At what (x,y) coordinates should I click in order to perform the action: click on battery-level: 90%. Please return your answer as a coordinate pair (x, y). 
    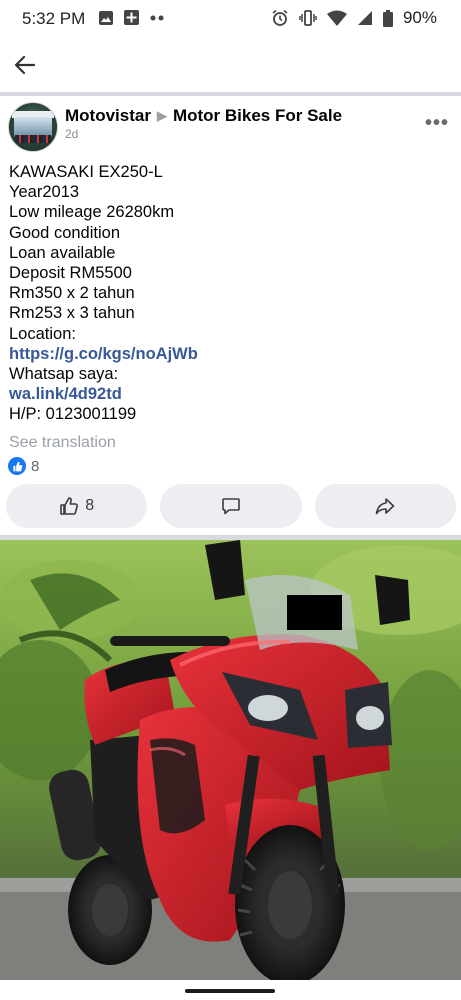
    Looking at the image, I should click on (419, 17).